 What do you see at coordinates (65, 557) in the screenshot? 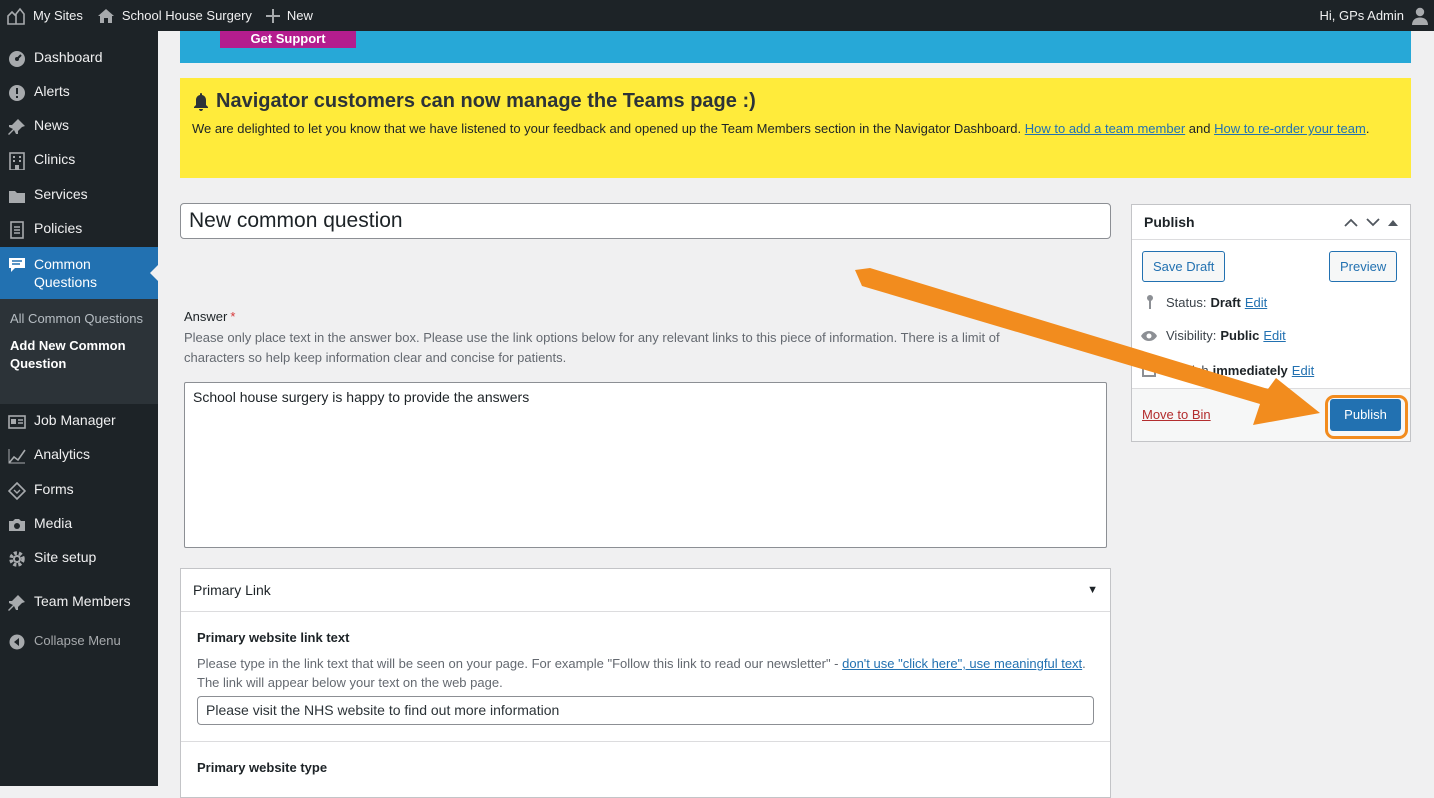
I see `sidebar-item-label: Site setup` at bounding box center [65, 557].